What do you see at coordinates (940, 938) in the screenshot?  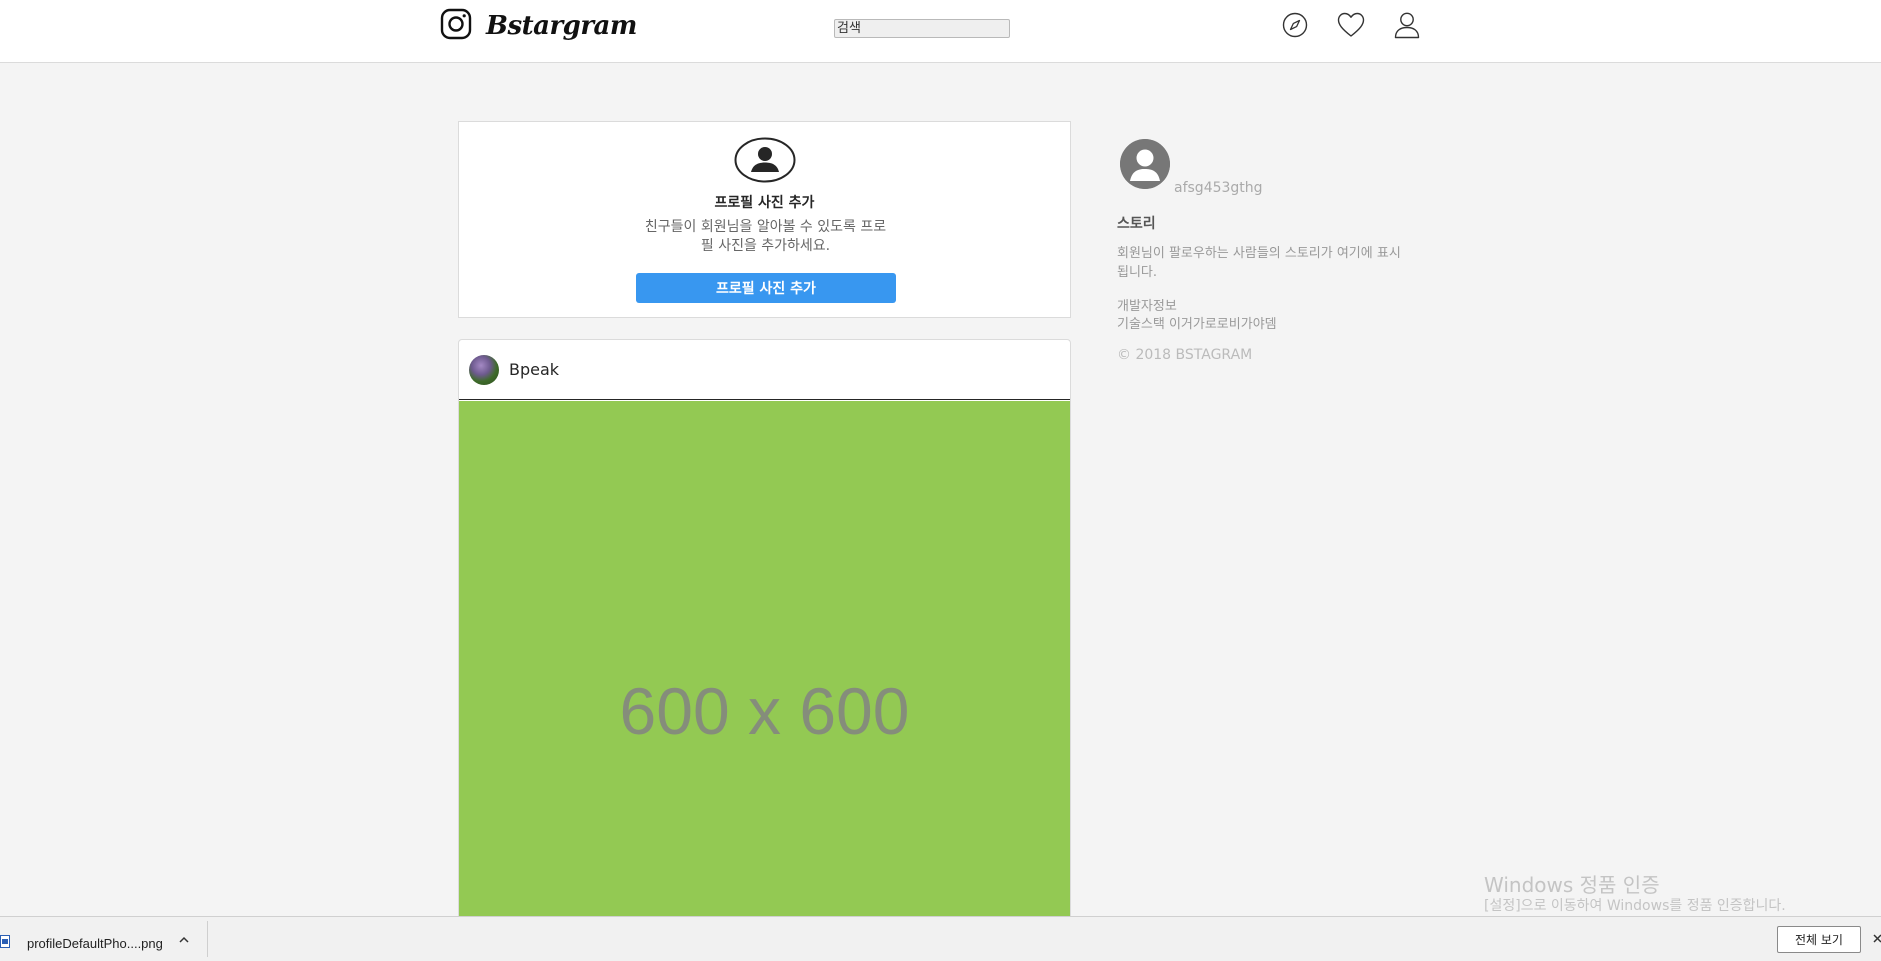 I see `download-bar: profileDefaultPho....png 전체 보기` at bounding box center [940, 938].